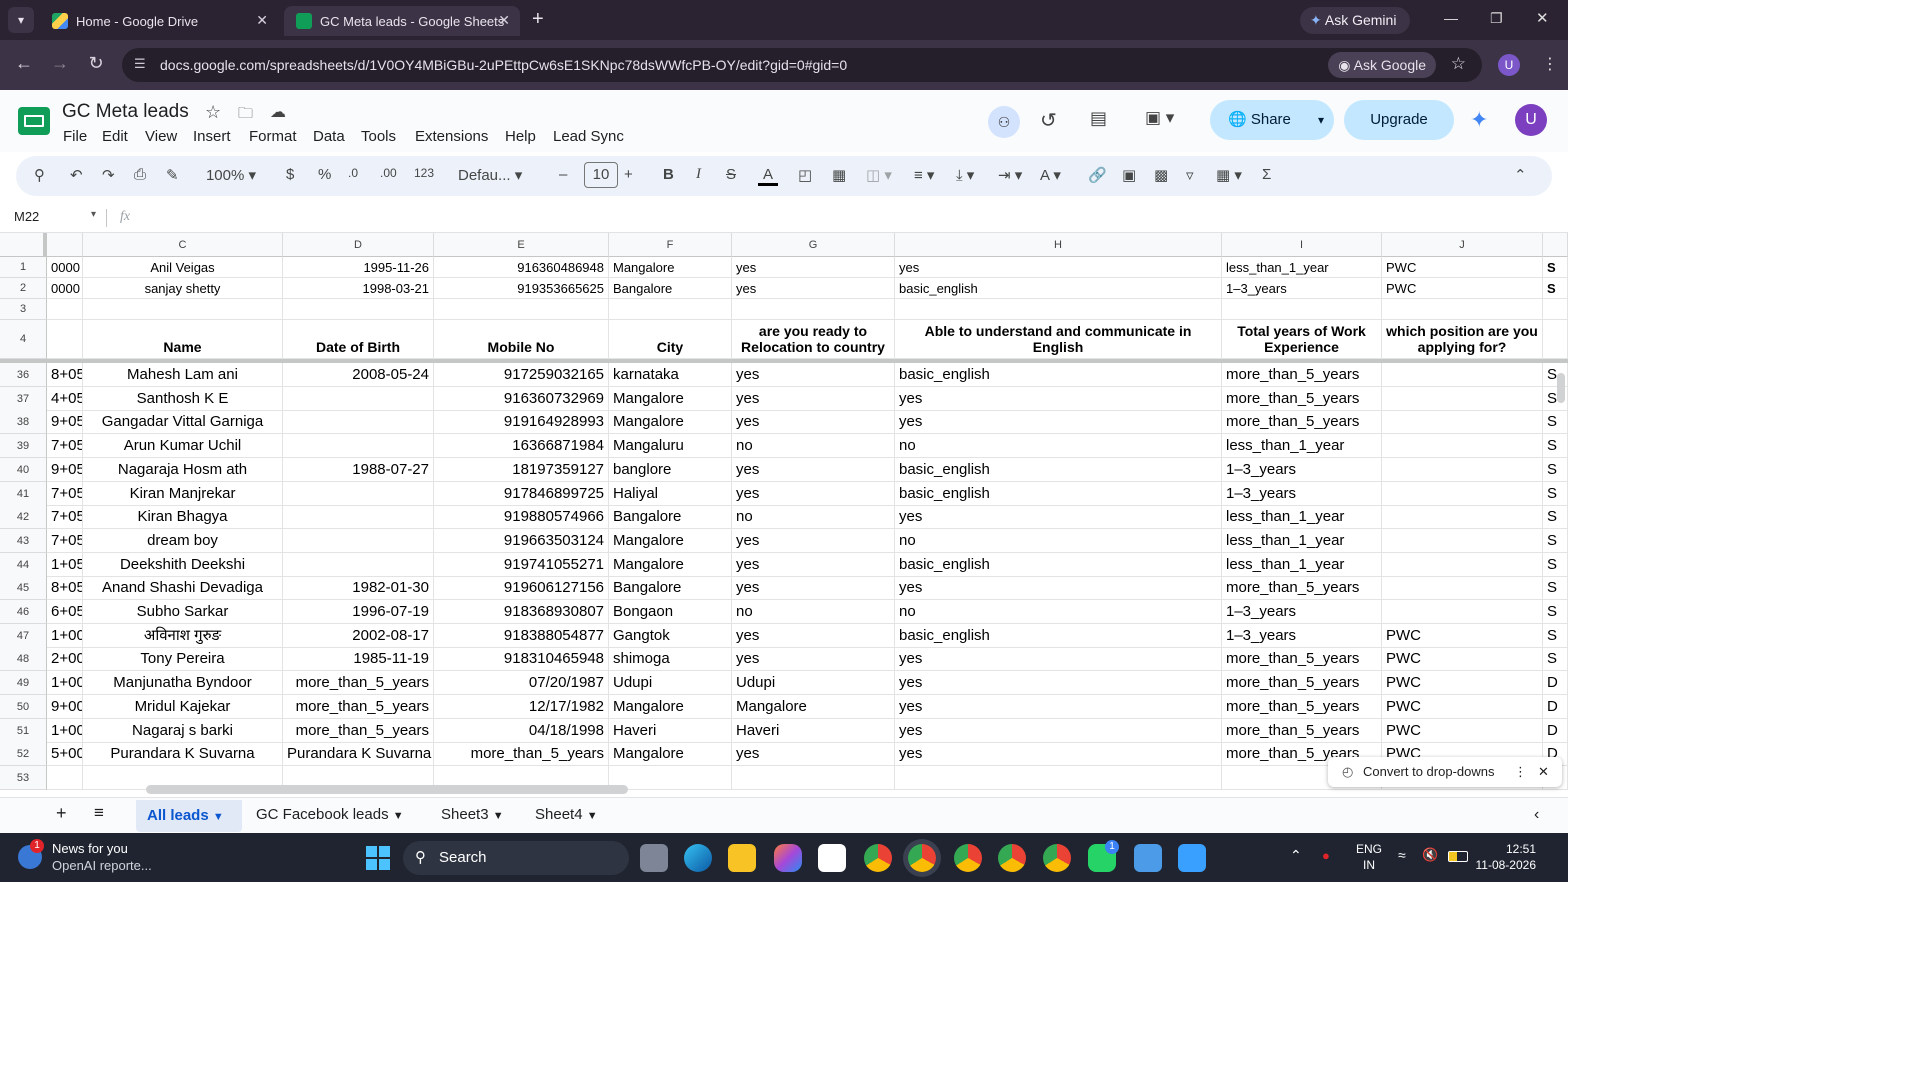 The height and width of the screenshot is (1080, 1920). I want to click on row-header: 42, so click(23, 517).